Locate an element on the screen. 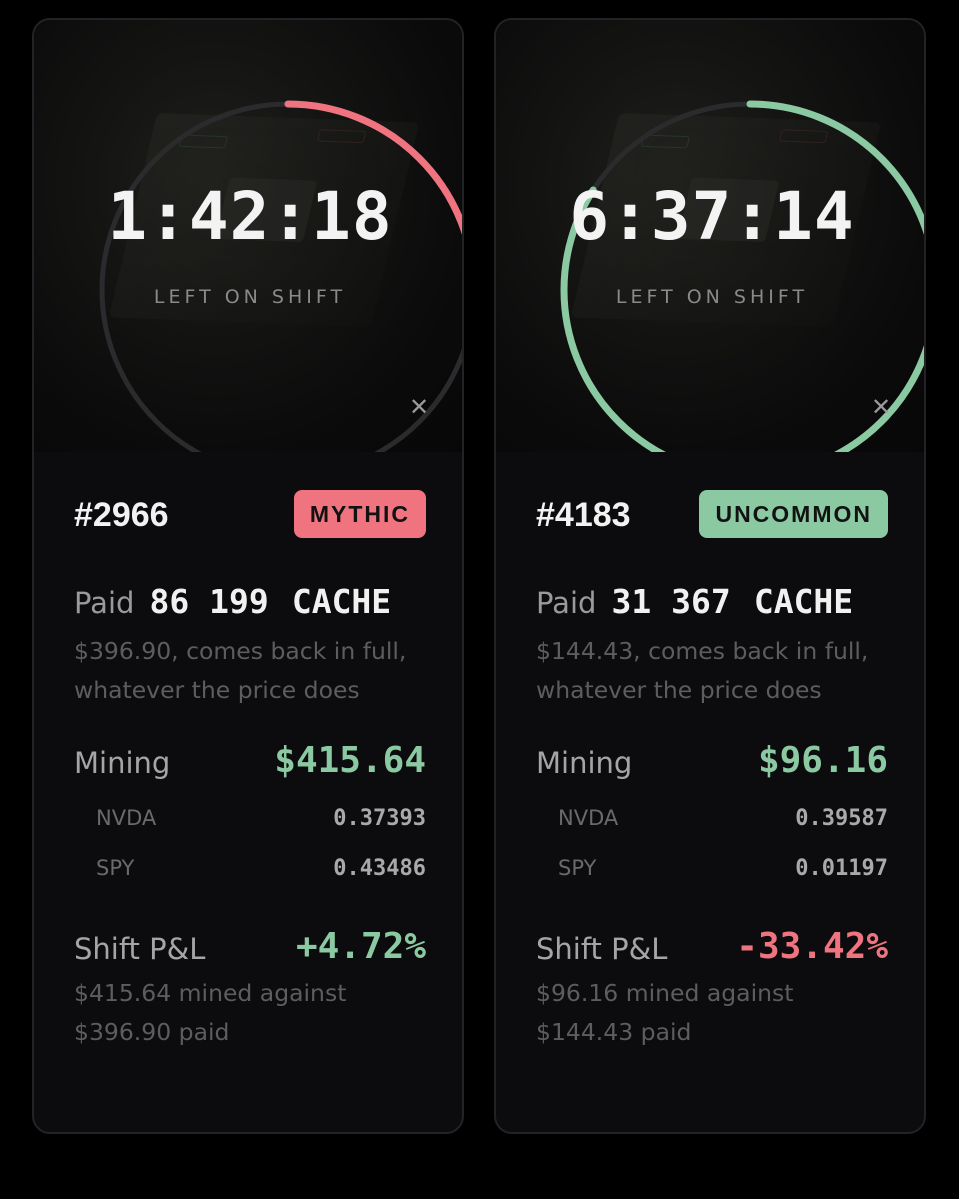 The image size is (959, 1199). rarity-badge: MYTHIC is located at coordinates (359, 514).